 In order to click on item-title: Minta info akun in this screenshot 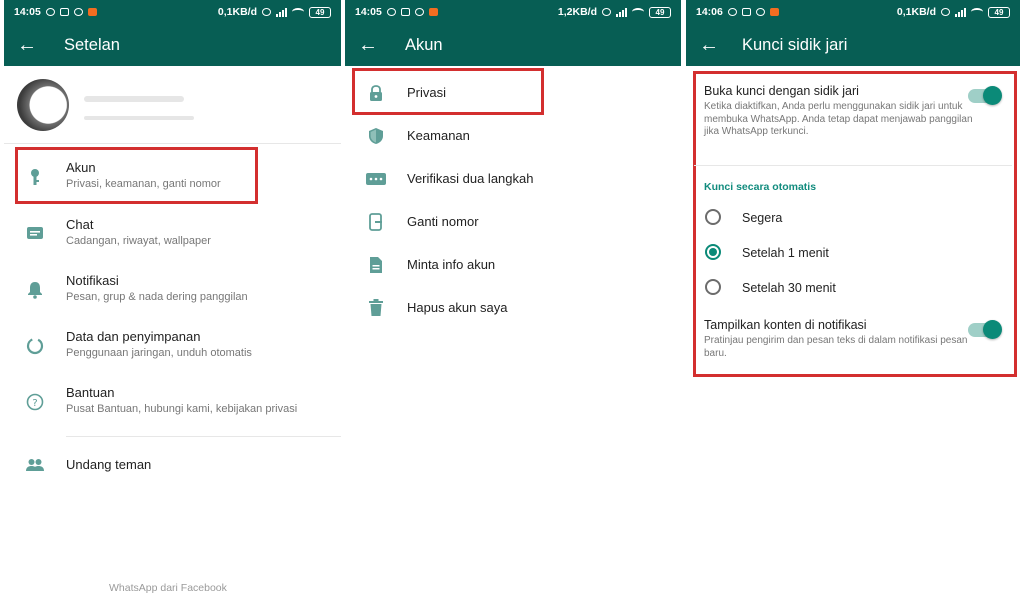, I will do `click(451, 264)`.